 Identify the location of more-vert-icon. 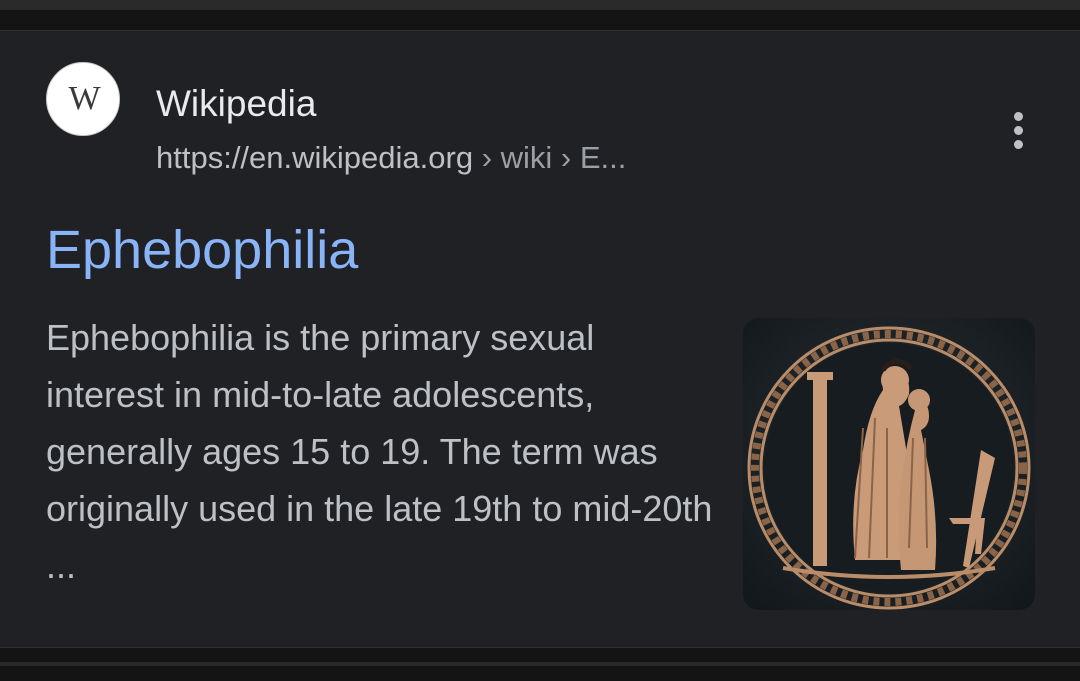
(1018, 130).